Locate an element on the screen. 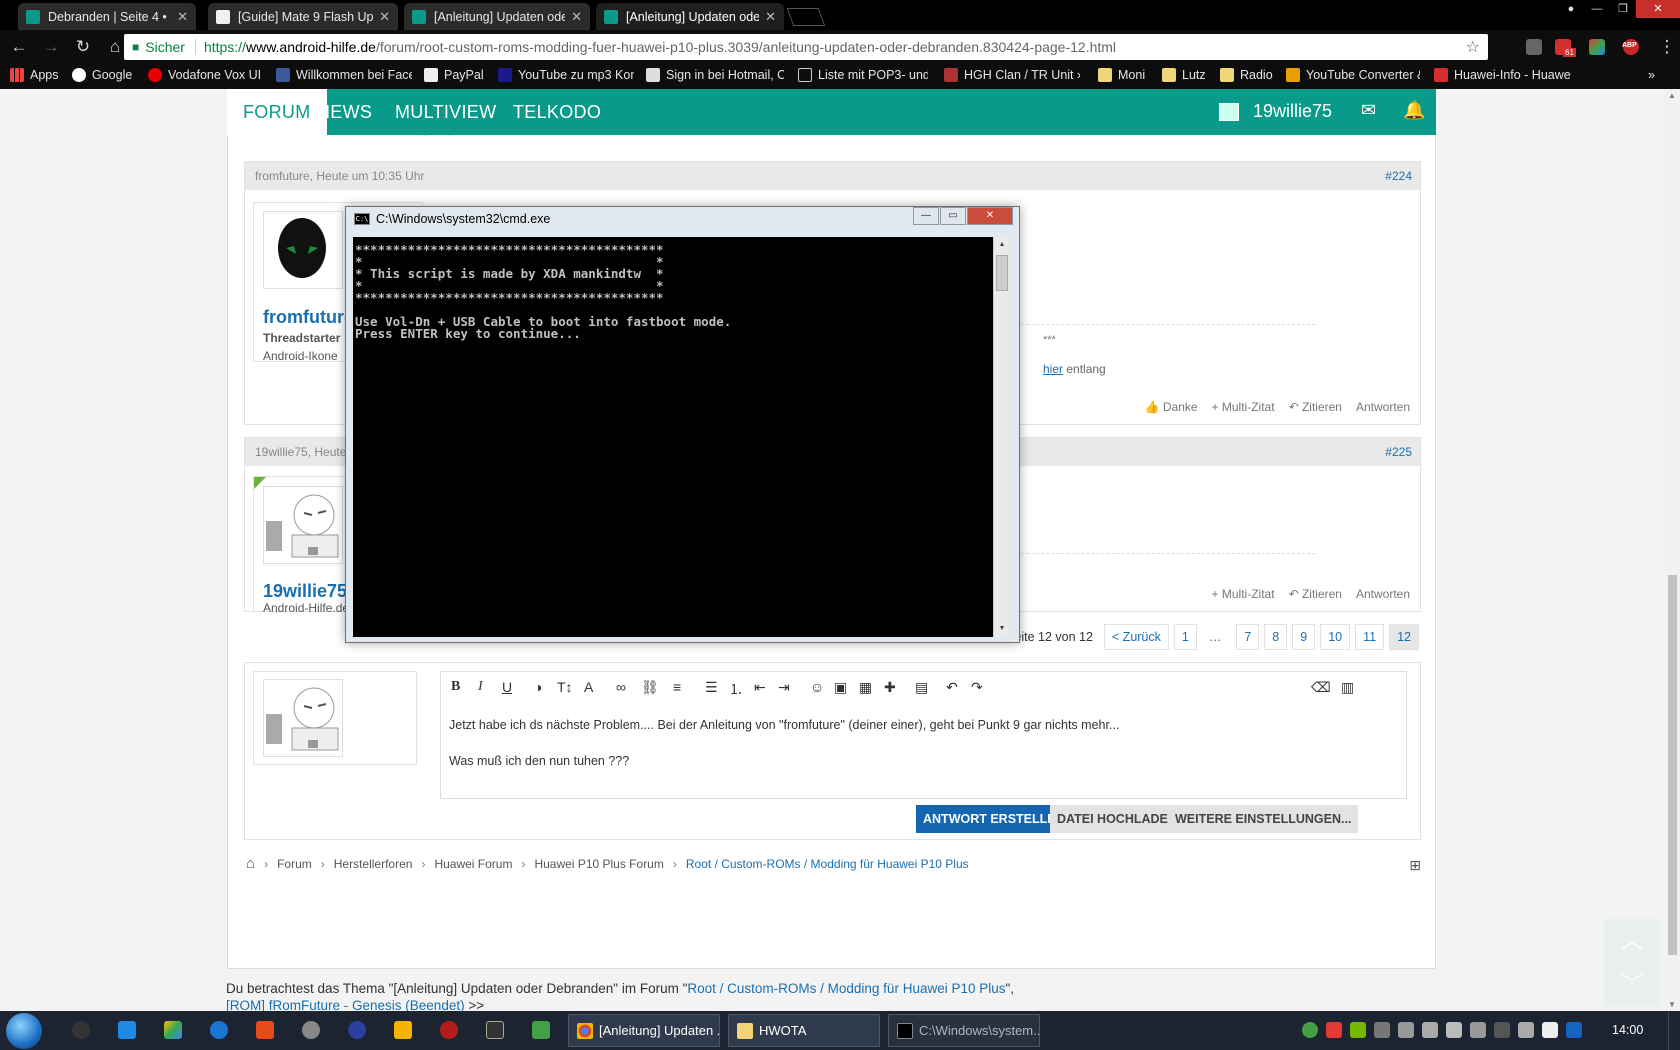  post-username-link: fromfuture is located at coordinates (308, 317).